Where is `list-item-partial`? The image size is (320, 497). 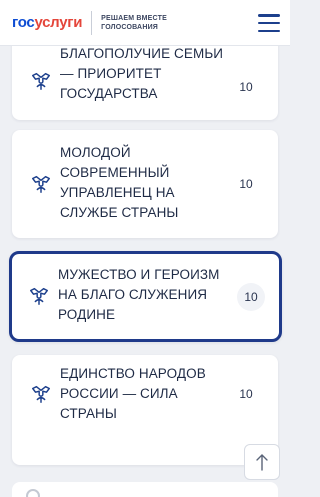 list-item-partial is located at coordinates (145, 489).